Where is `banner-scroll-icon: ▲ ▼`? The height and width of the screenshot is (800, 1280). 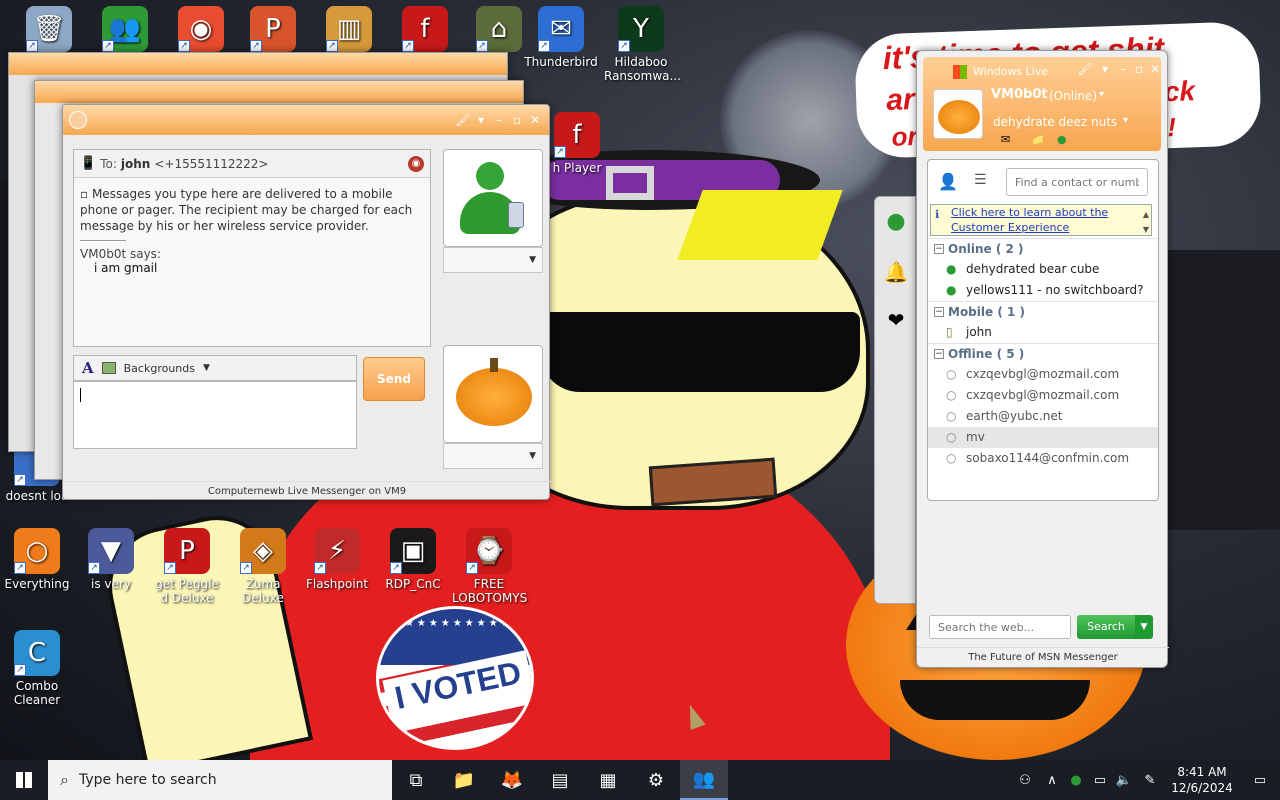 banner-scroll-icon: ▲ ▼ is located at coordinates (1146, 222).